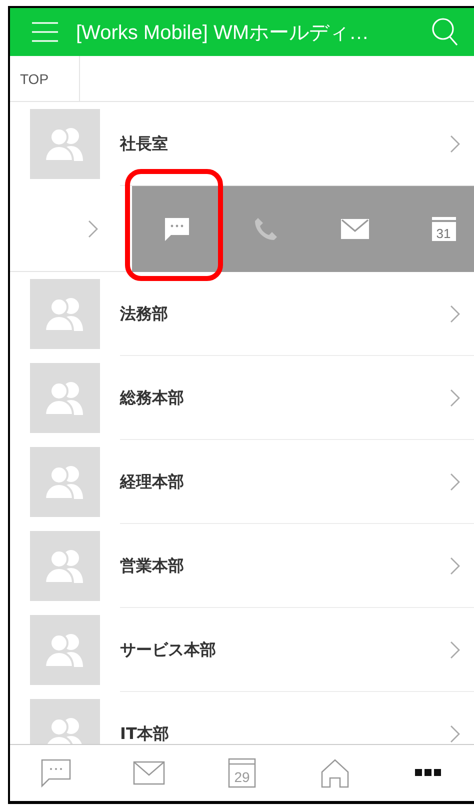 The width and height of the screenshot is (474, 809). Describe the element at coordinates (265, 229) in the screenshot. I see `phone-icon` at that location.